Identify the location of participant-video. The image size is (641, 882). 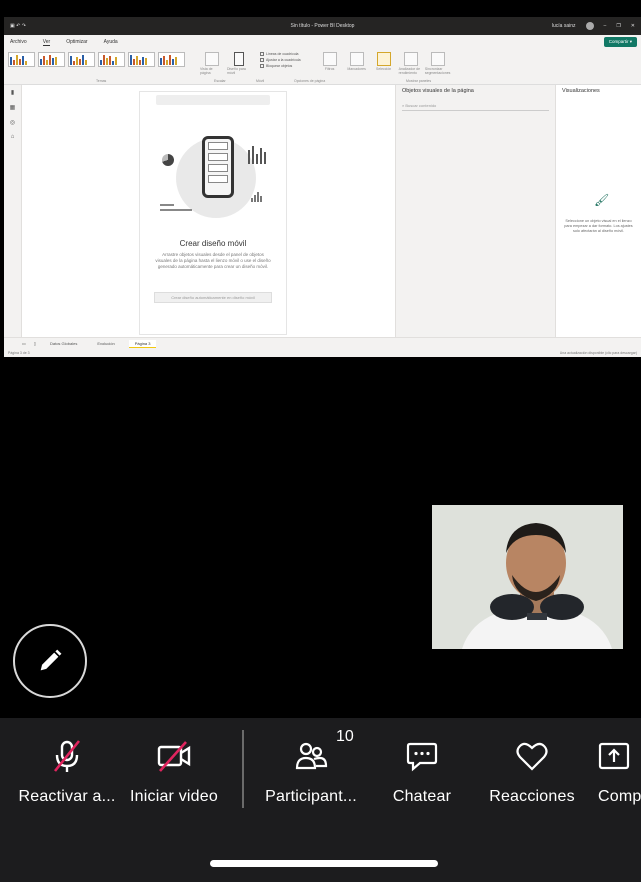
(527, 577).